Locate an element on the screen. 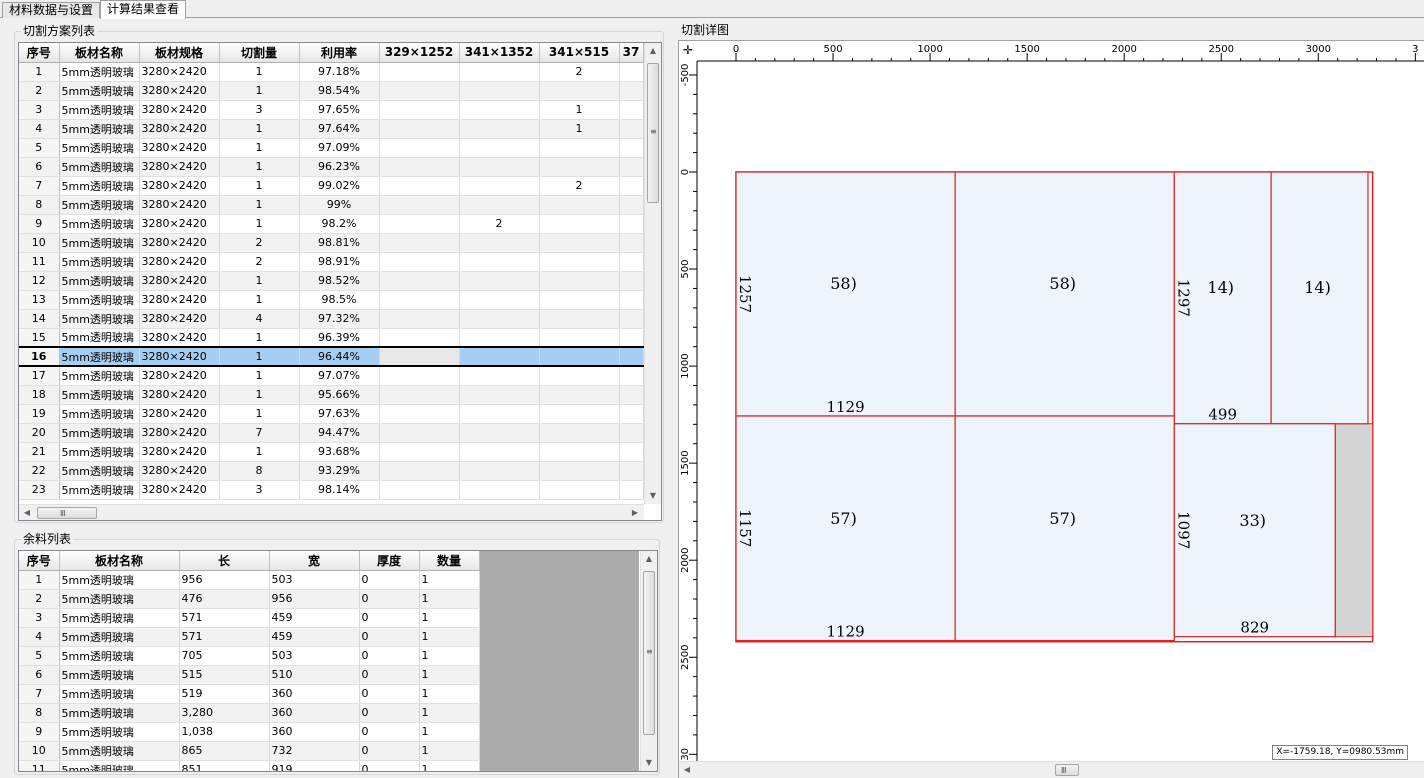 This screenshot has width=1424, height=778. remnants-cell: 10 is located at coordinates (39, 751).